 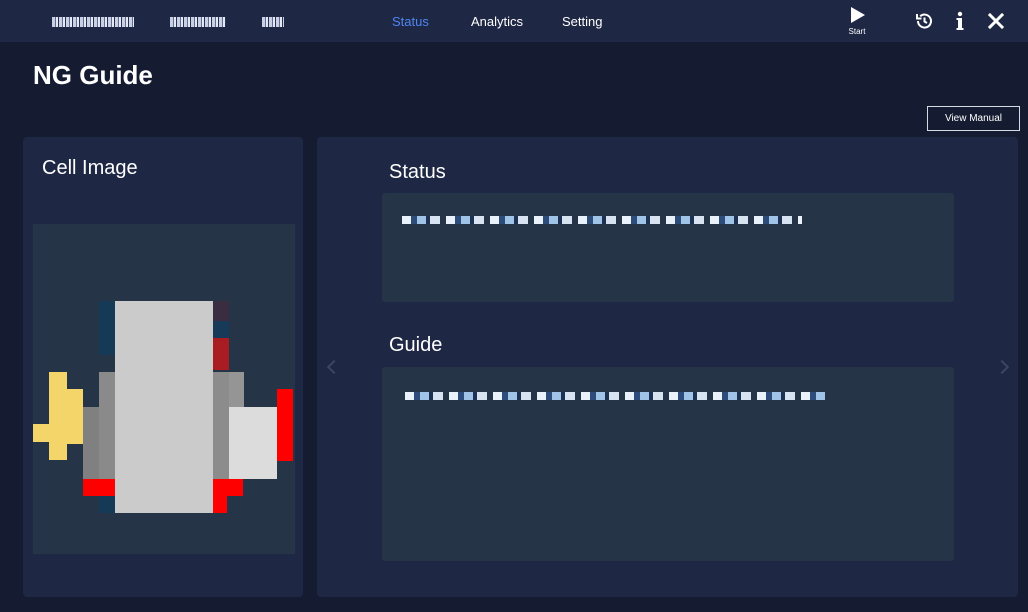 I want to click on chevron-left-icon, so click(x=334, y=367).